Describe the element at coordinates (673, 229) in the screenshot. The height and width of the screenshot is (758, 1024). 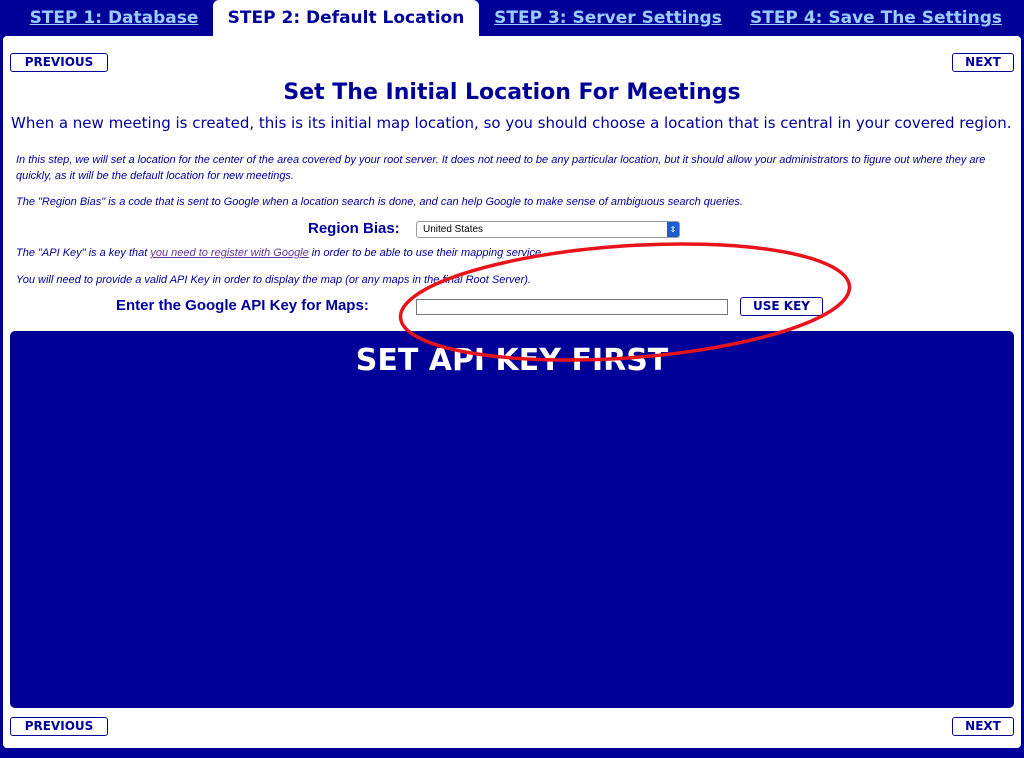
I see `select-arrows-icon: ⇕` at that location.